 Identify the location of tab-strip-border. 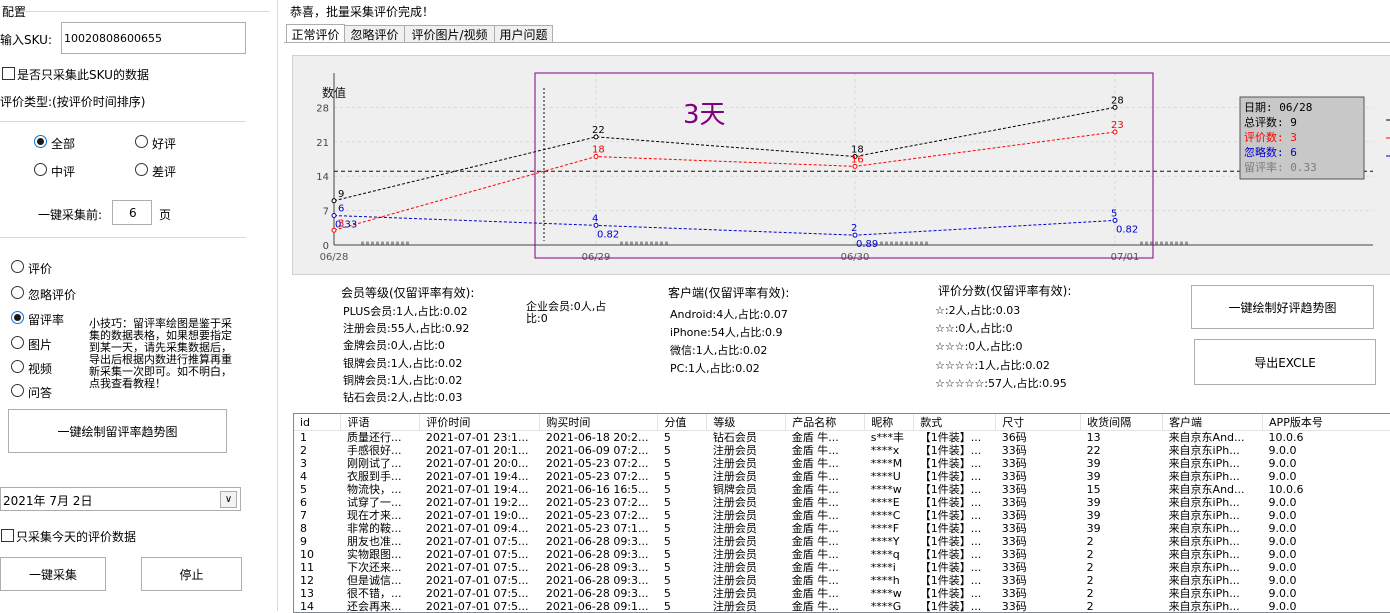
(837, 42).